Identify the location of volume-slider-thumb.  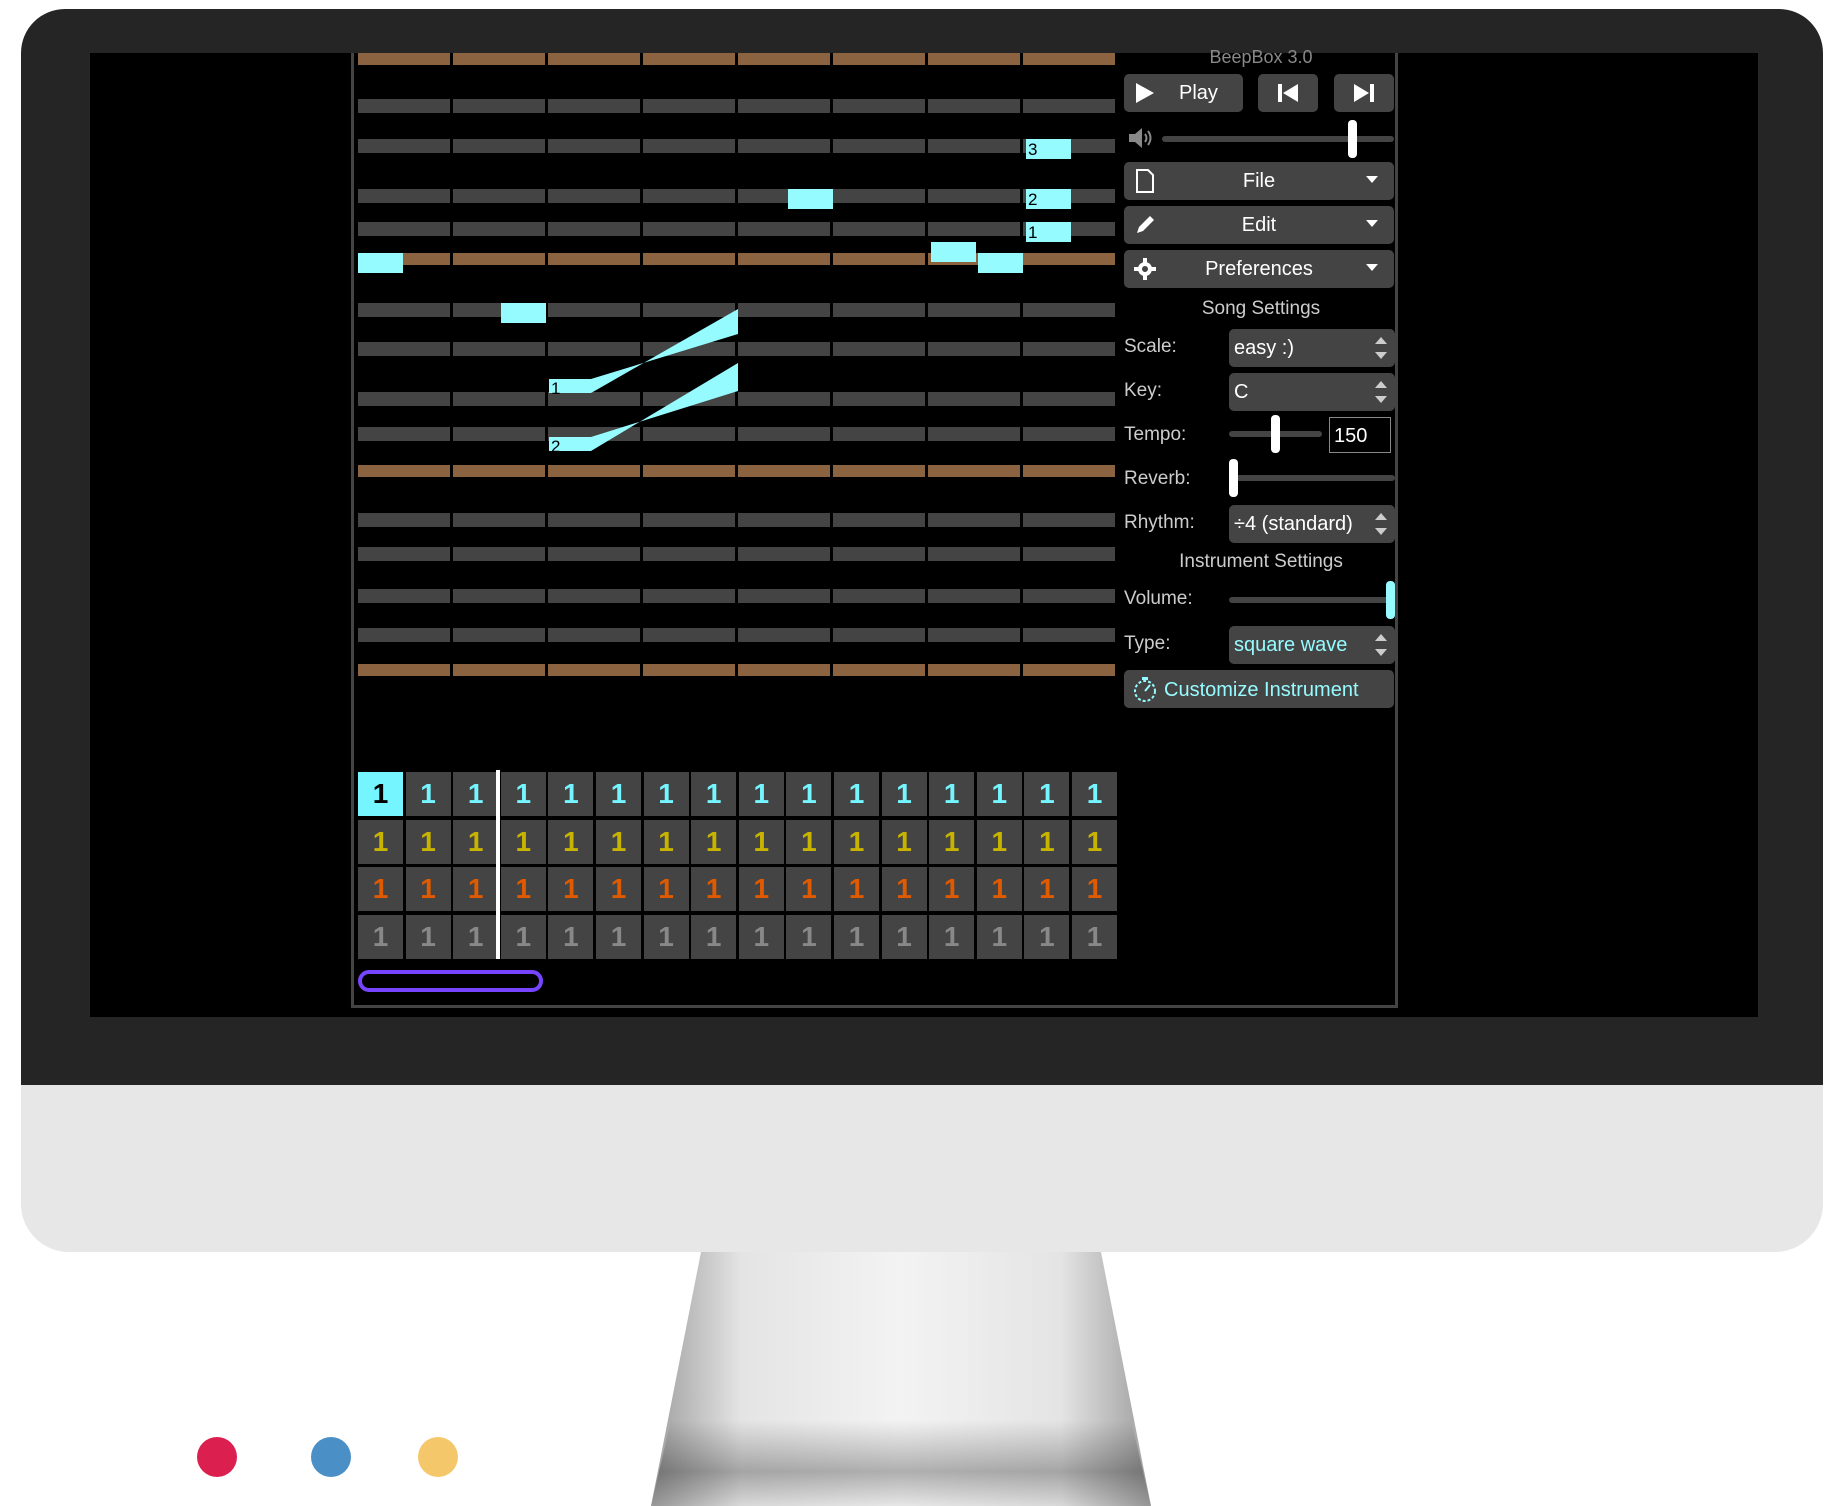
(1353, 139).